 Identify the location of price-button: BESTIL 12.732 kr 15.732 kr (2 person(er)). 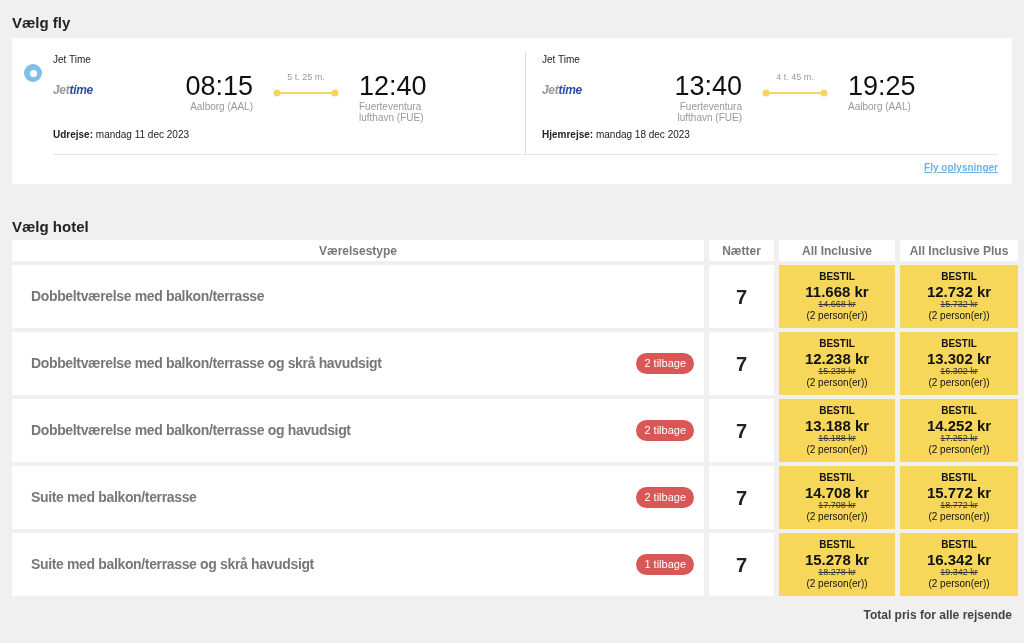
(959, 296).